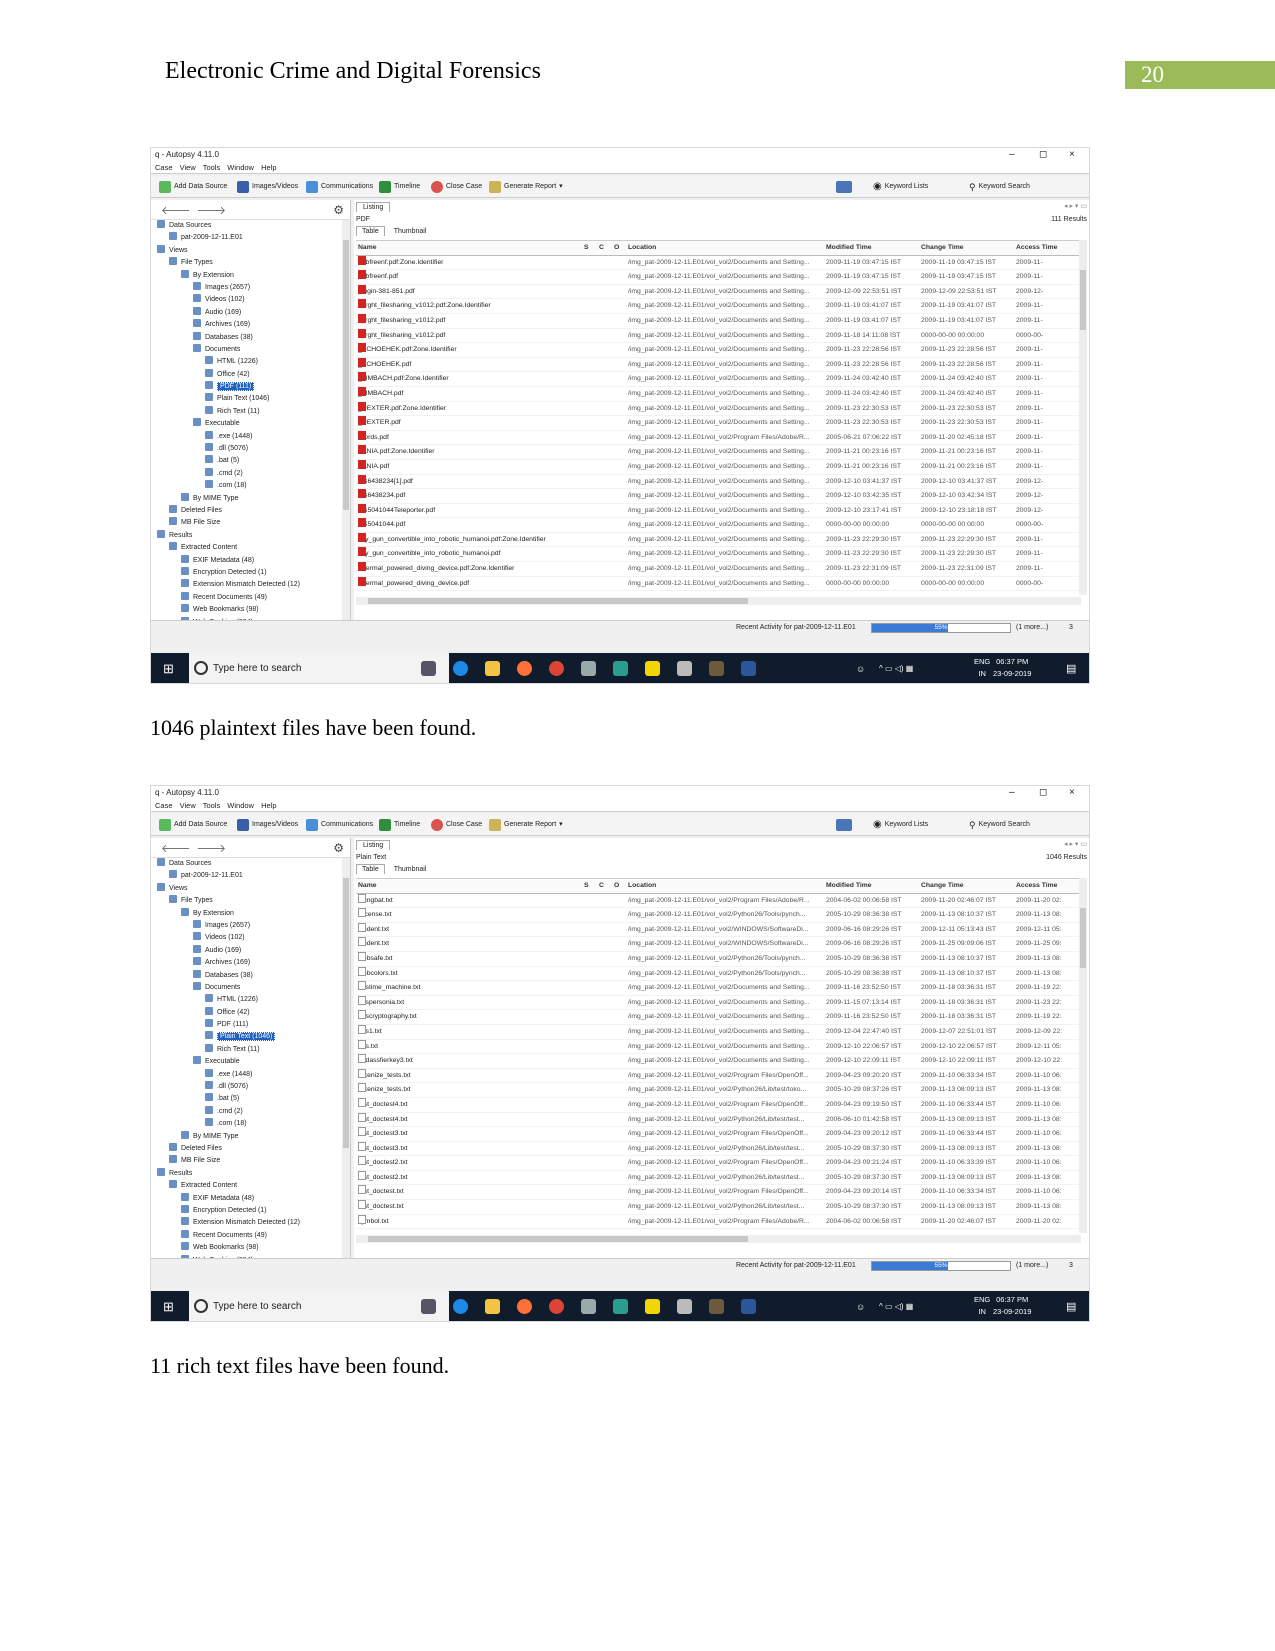 This screenshot has height=1651, width=1275. Describe the element at coordinates (250, 238) in the screenshot. I see `tree-node: pat-2009-12-11.E01` at that location.